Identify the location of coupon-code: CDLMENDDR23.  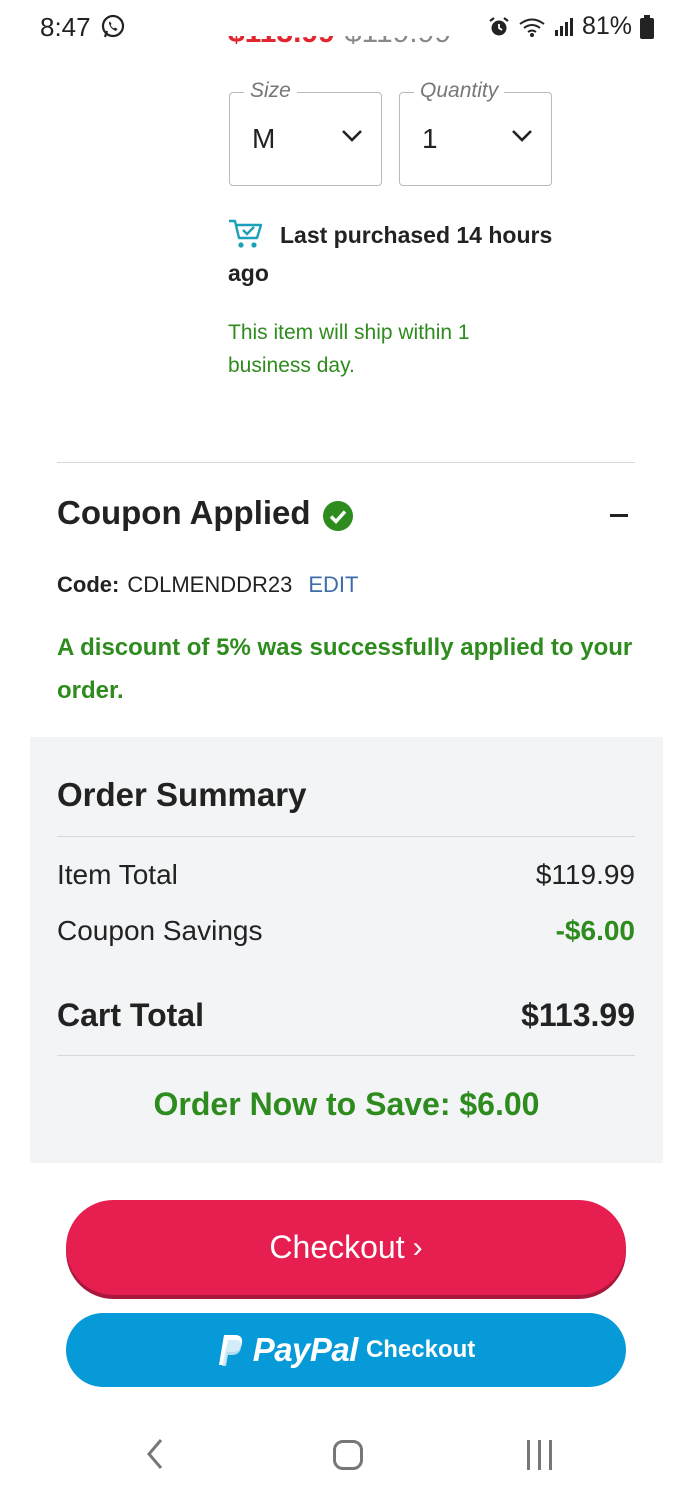
(210, 584).